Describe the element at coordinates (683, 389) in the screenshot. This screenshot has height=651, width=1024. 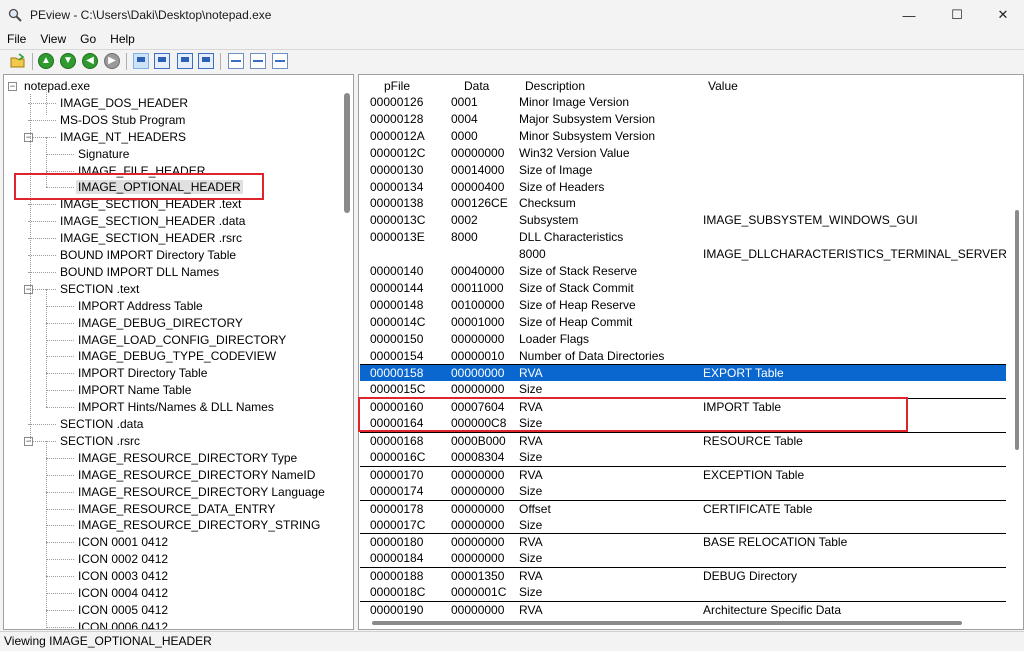
I see `table-row: 0000015C 00000000 Size` at that location.